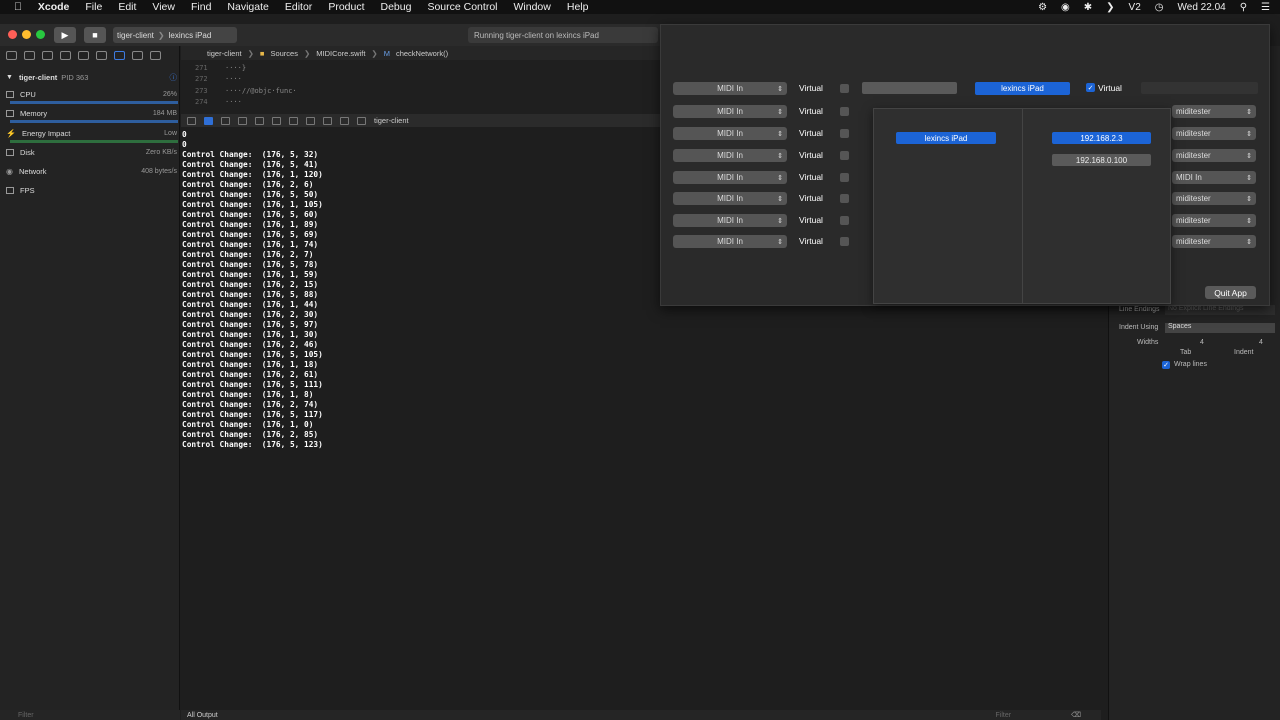  Describe the element at coordinates (346, 7) in the screenshot. I see `menu-product: Product` at that location.